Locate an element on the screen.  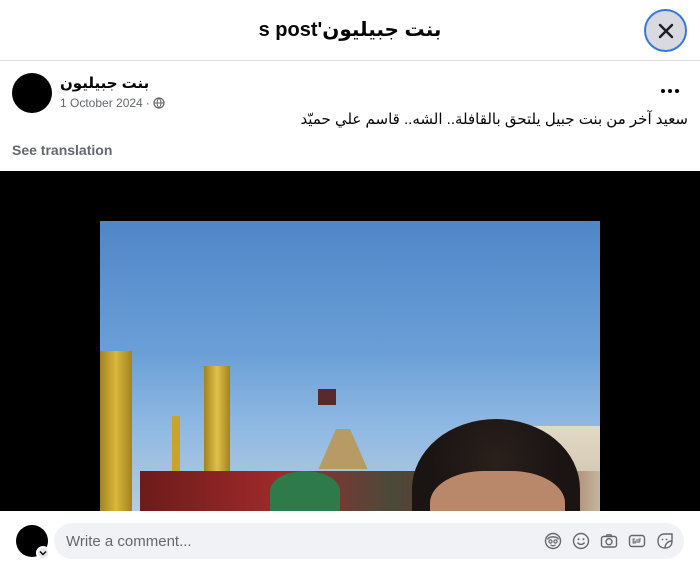
gif-button is located at coordinates (637, 541).